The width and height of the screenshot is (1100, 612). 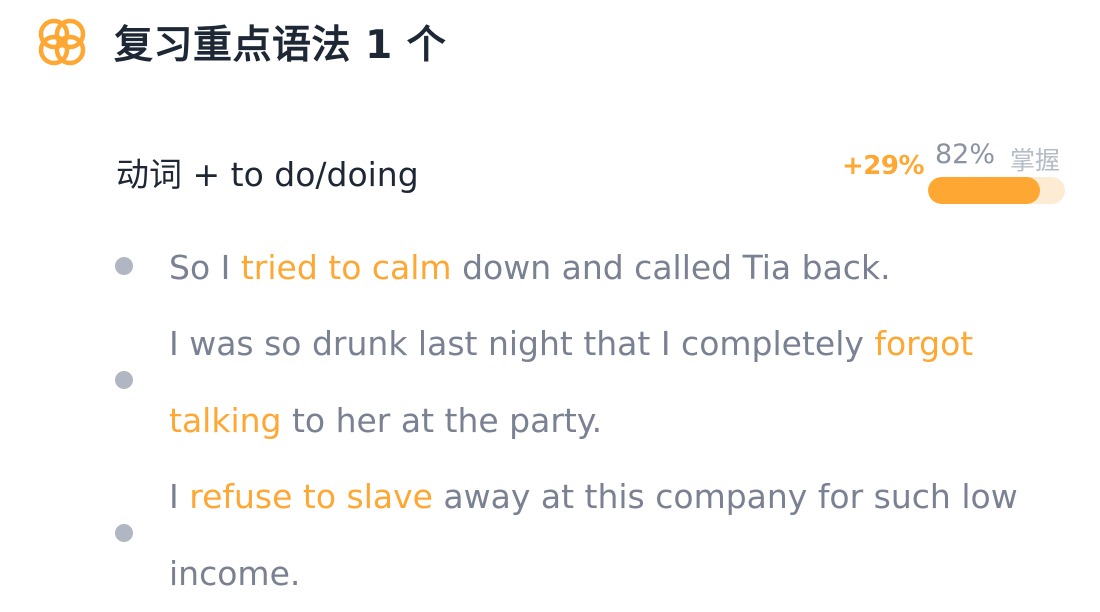 What do you see at coordinates (179, 496) in the screenshot?
I see `sentence-text: I` at bounding box center [179, 496].